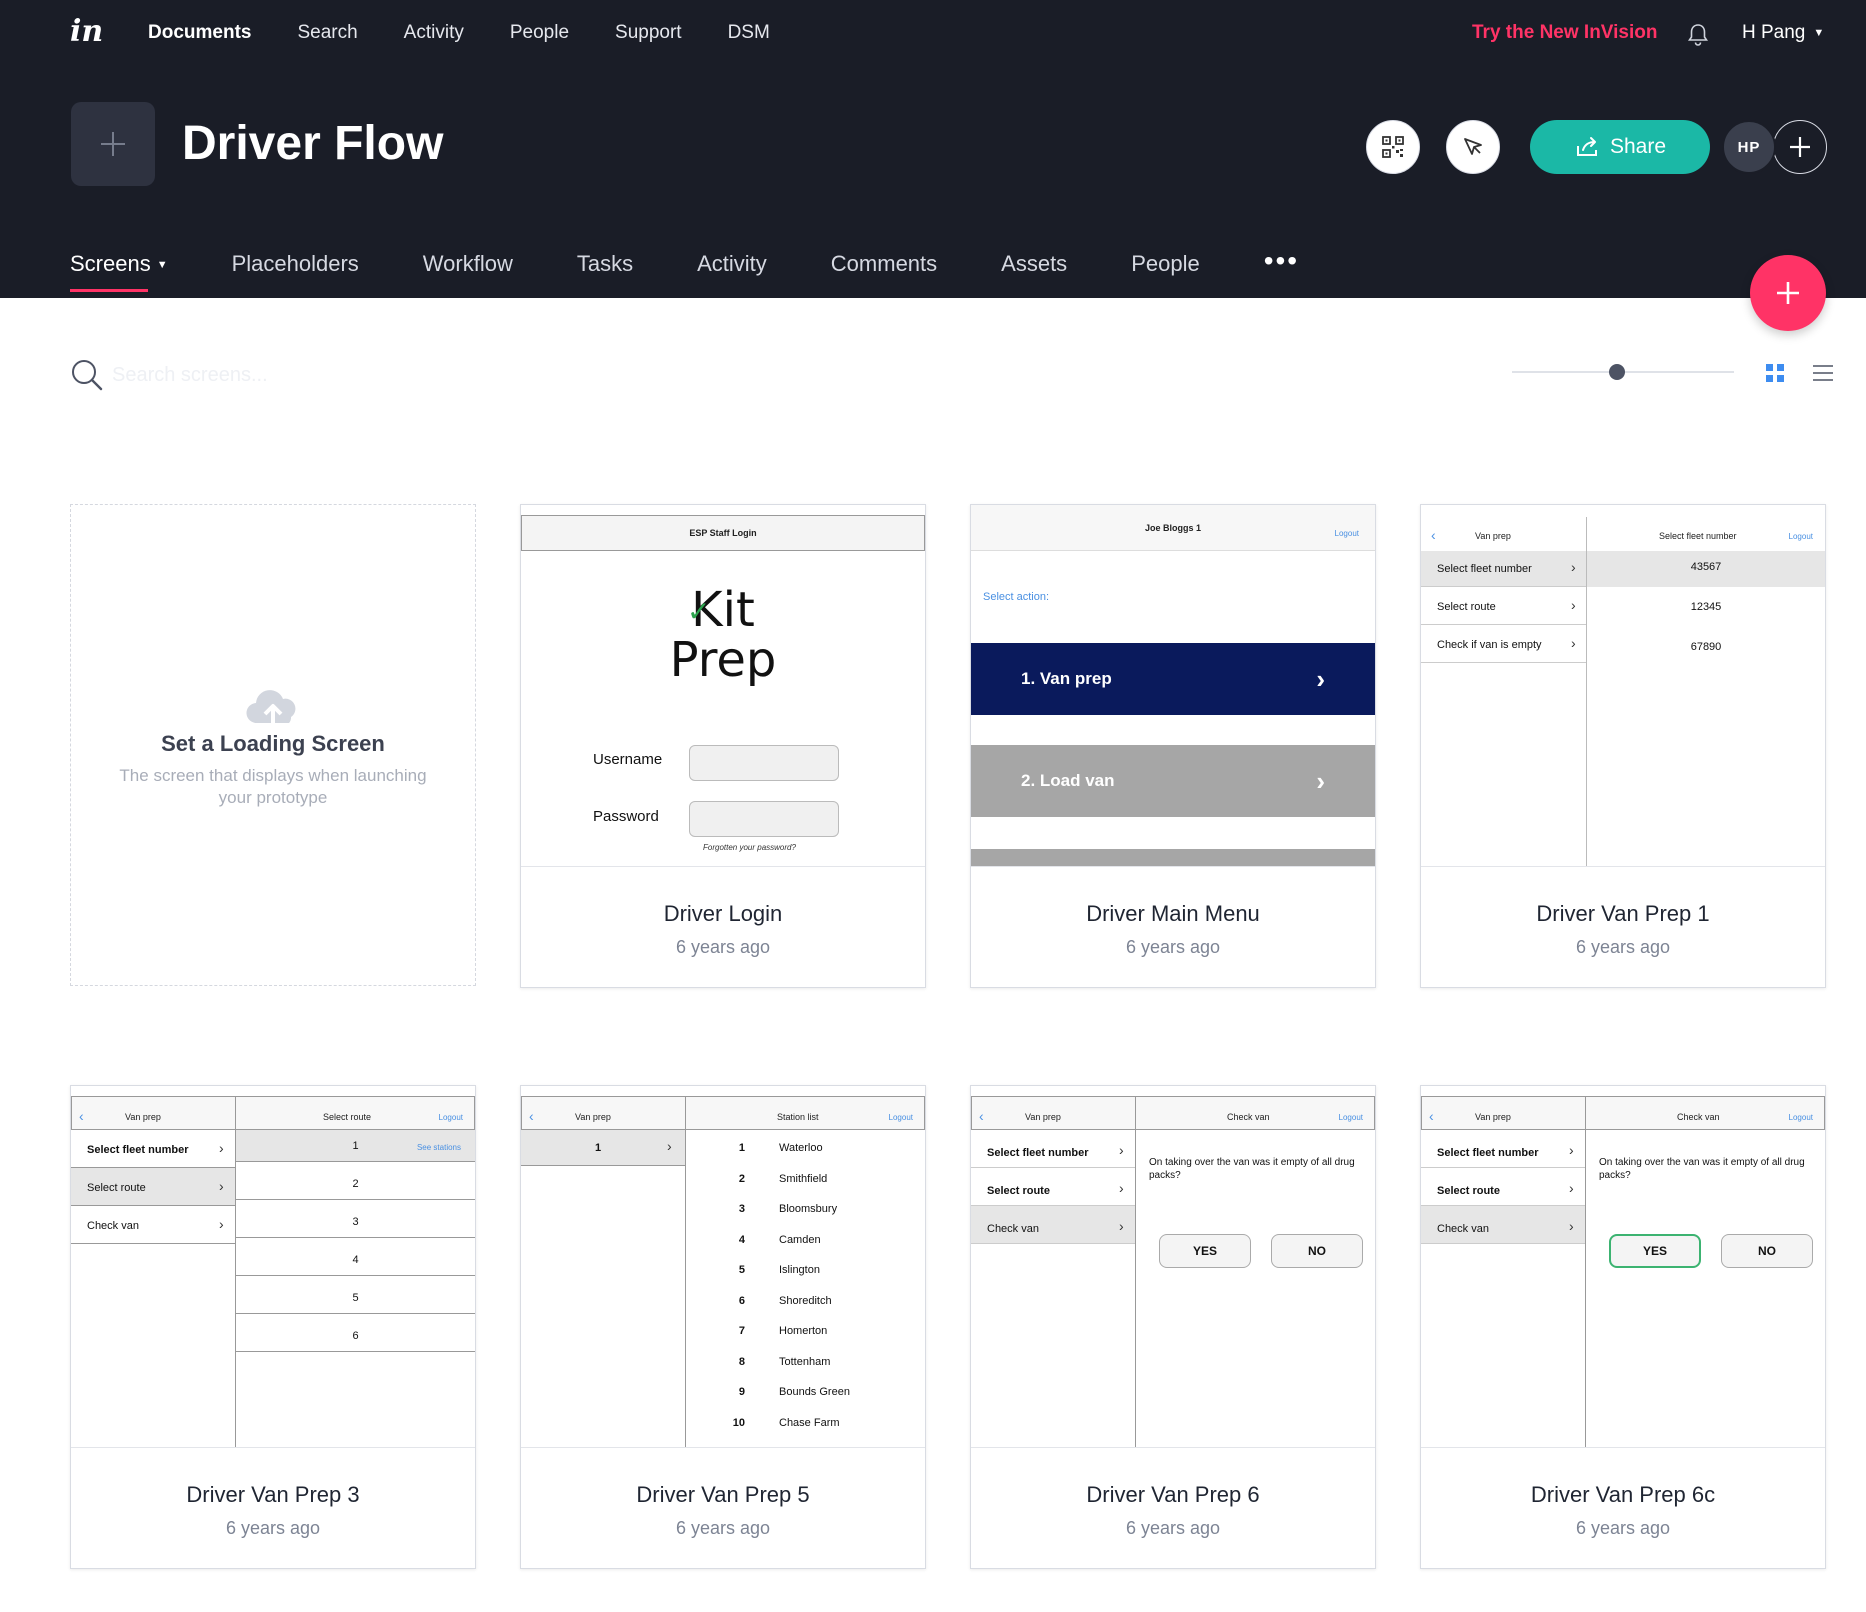 The width and height of the screenshot is (1866, 1612). Describe the element at coordinates (741, 1331) in the screenshot. I see `station-number: 7` at that location.